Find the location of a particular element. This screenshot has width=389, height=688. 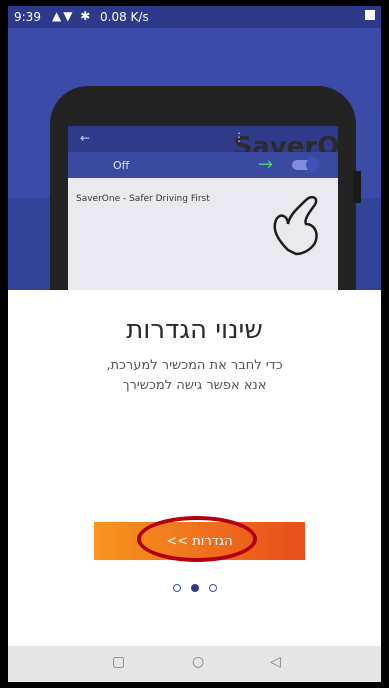

home-icon: ○ is located at coordinates (198, 662).